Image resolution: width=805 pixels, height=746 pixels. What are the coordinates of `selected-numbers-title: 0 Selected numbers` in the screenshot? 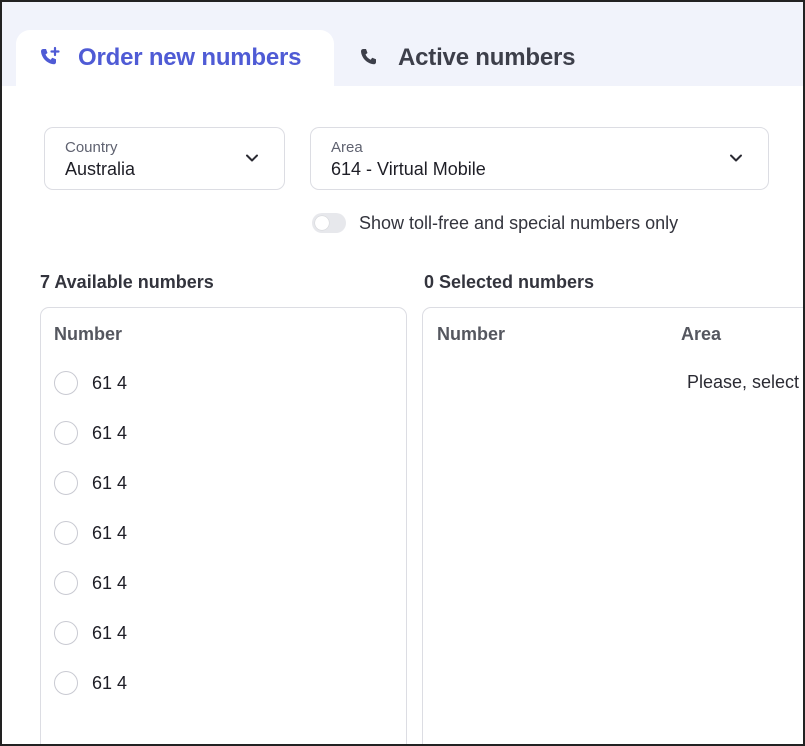 It's located at (509, 282).